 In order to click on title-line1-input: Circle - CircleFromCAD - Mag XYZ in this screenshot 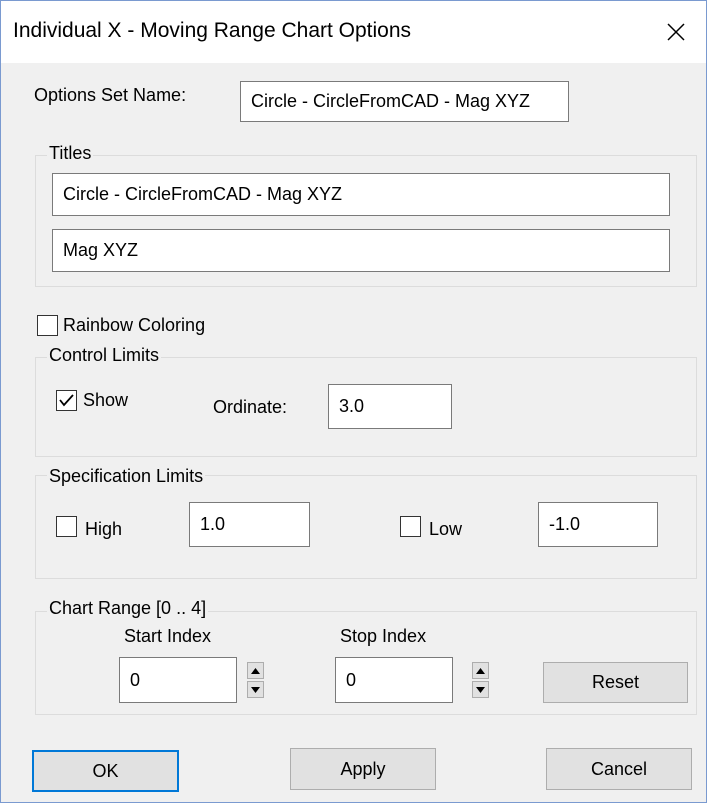, I will do `click(361, 194)`.